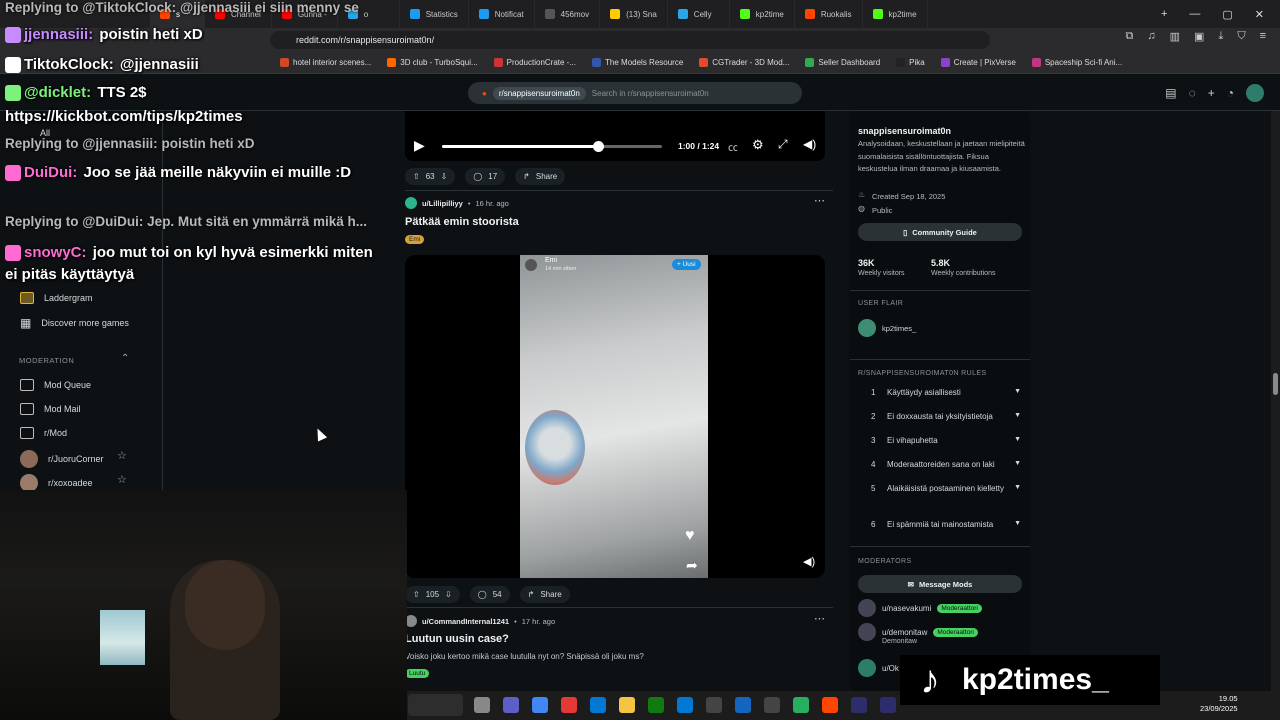  I want to click on post-media: Emi 14 min sitten + Uusi ♥ ➦ ◀), so click(615, 416).